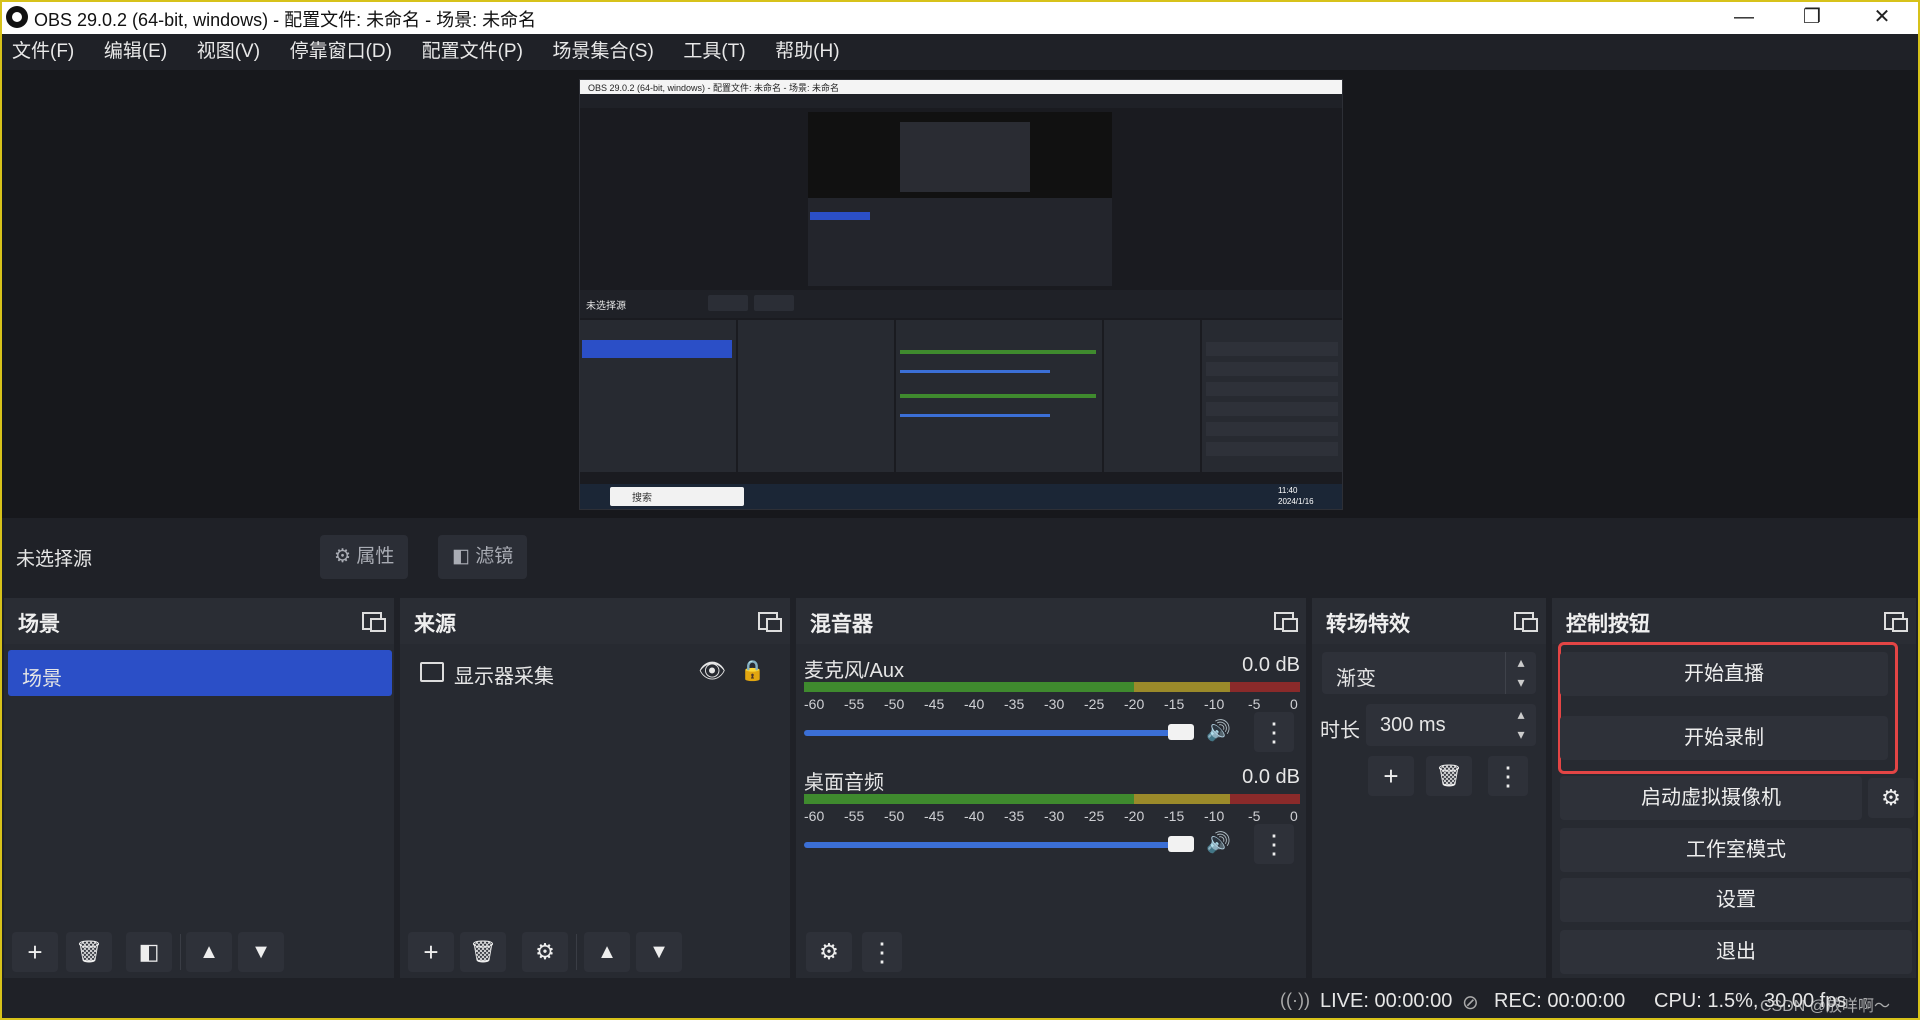 The width and height of the screenshot is (1920, 1020). What do you see at coordinates (228, 52) in the screenshot?
I see `menu-view: 视图(V)` at bounding box center [228, 52].